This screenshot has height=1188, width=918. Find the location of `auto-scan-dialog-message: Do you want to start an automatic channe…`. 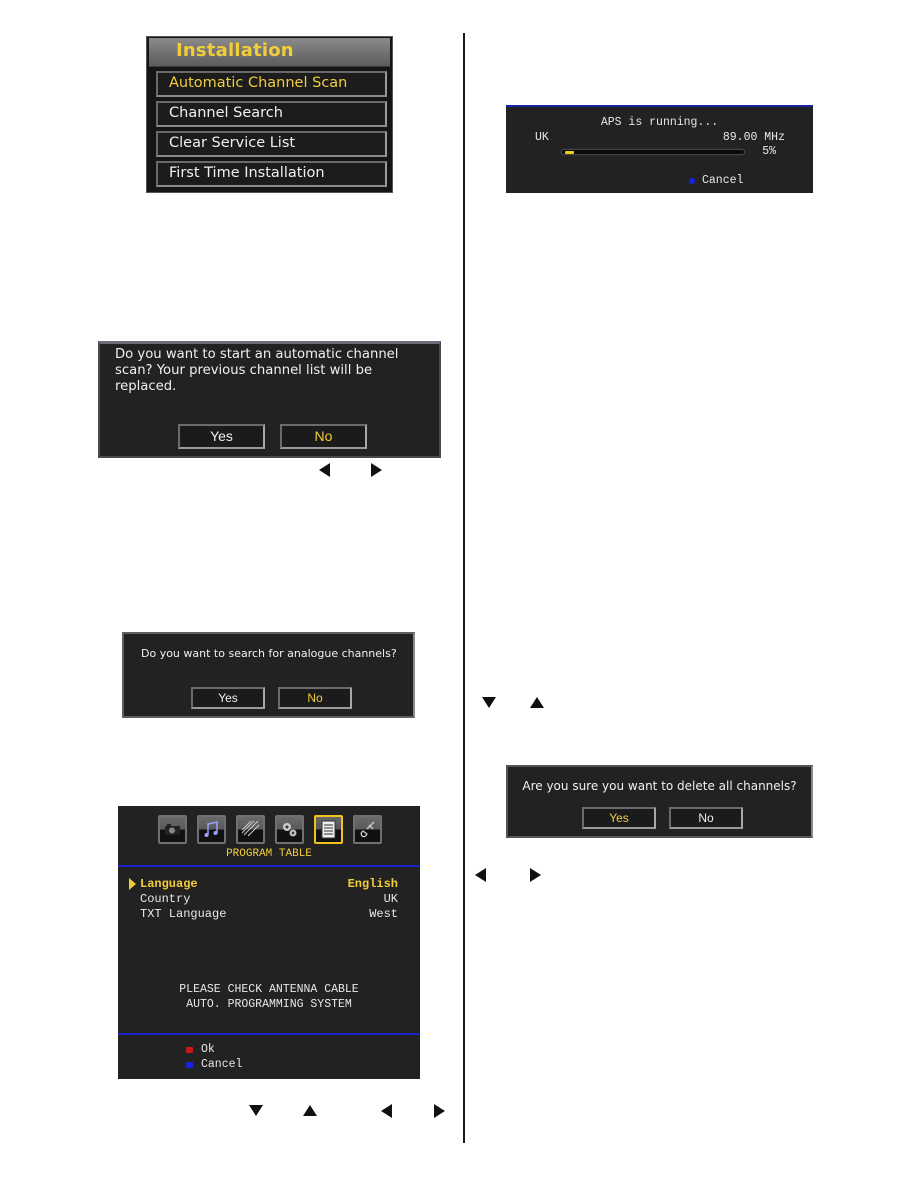

auto-scan-dialog-message: Do you want to start an automatic channe… is located at coordinates (257, 371).